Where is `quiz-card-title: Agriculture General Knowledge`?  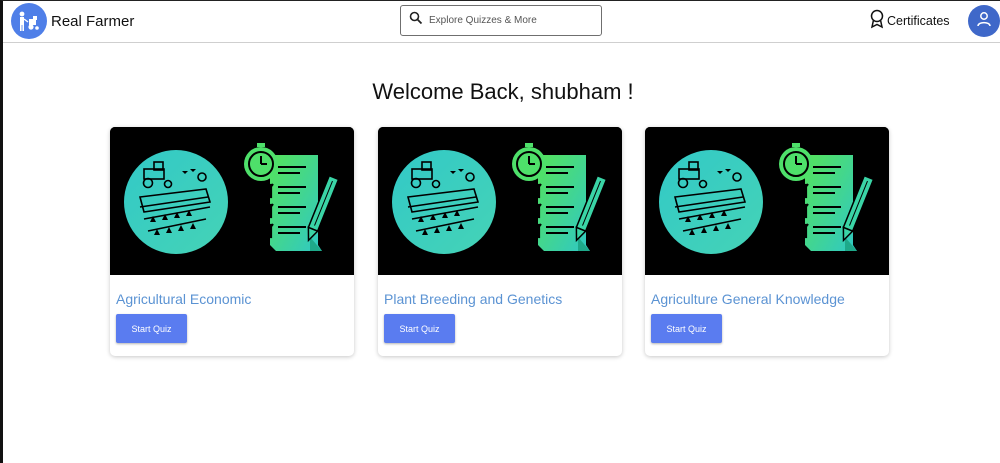 quiz-card-title: Agriculture General Knowledge is located at coordinates (748, 299).